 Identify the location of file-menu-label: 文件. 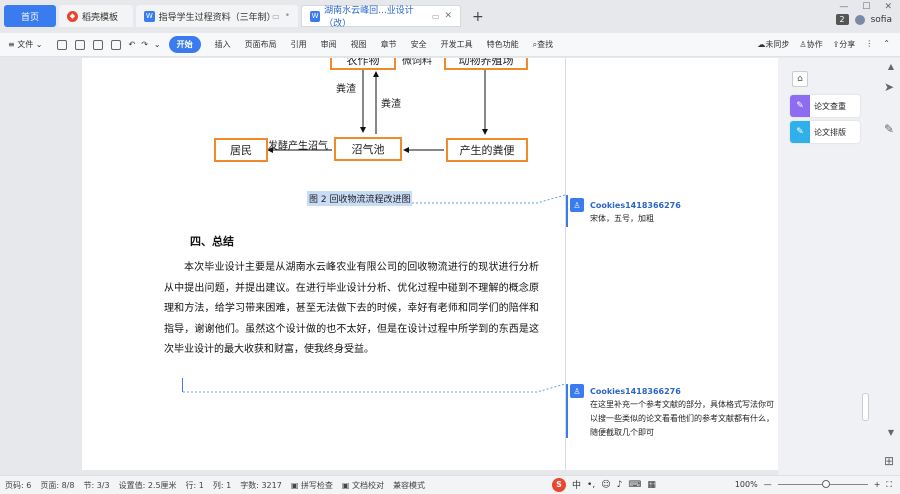
(25, 44).